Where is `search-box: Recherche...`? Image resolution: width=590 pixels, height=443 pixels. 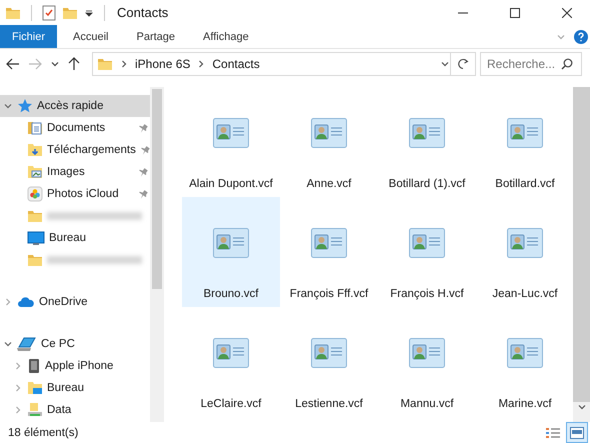
search-box: Recherche... is located at coordinates (531, 64).